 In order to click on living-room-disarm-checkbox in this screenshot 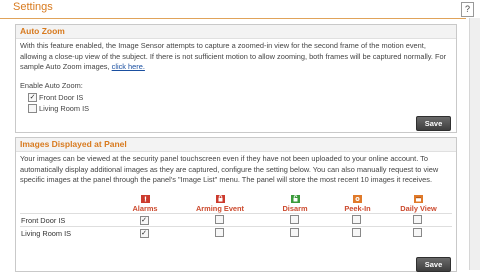, I will do `click(294, 232)`.